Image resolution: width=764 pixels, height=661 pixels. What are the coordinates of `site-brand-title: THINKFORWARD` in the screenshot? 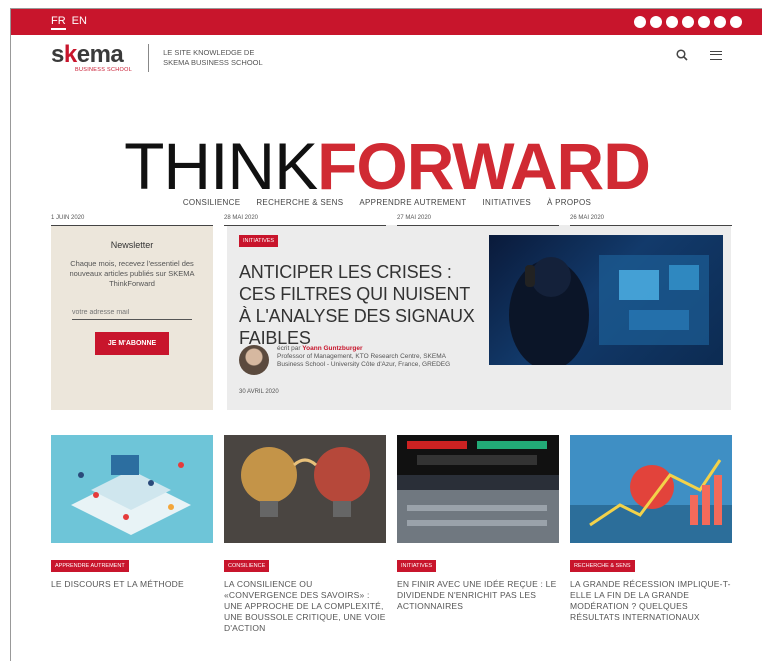 It's located at (386, 166).